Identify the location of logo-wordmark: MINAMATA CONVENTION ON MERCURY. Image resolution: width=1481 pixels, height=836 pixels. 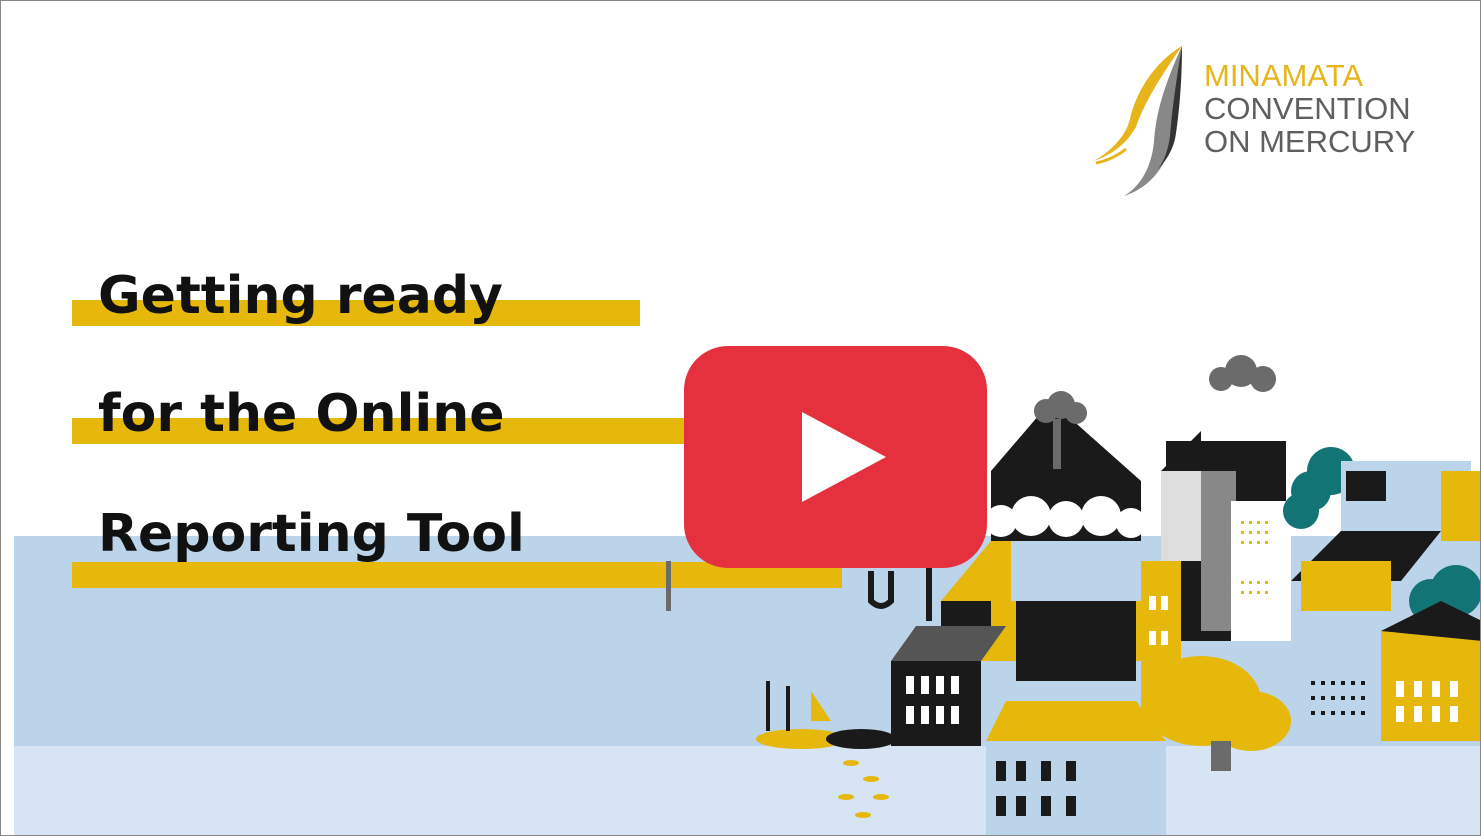
(1309, 108).